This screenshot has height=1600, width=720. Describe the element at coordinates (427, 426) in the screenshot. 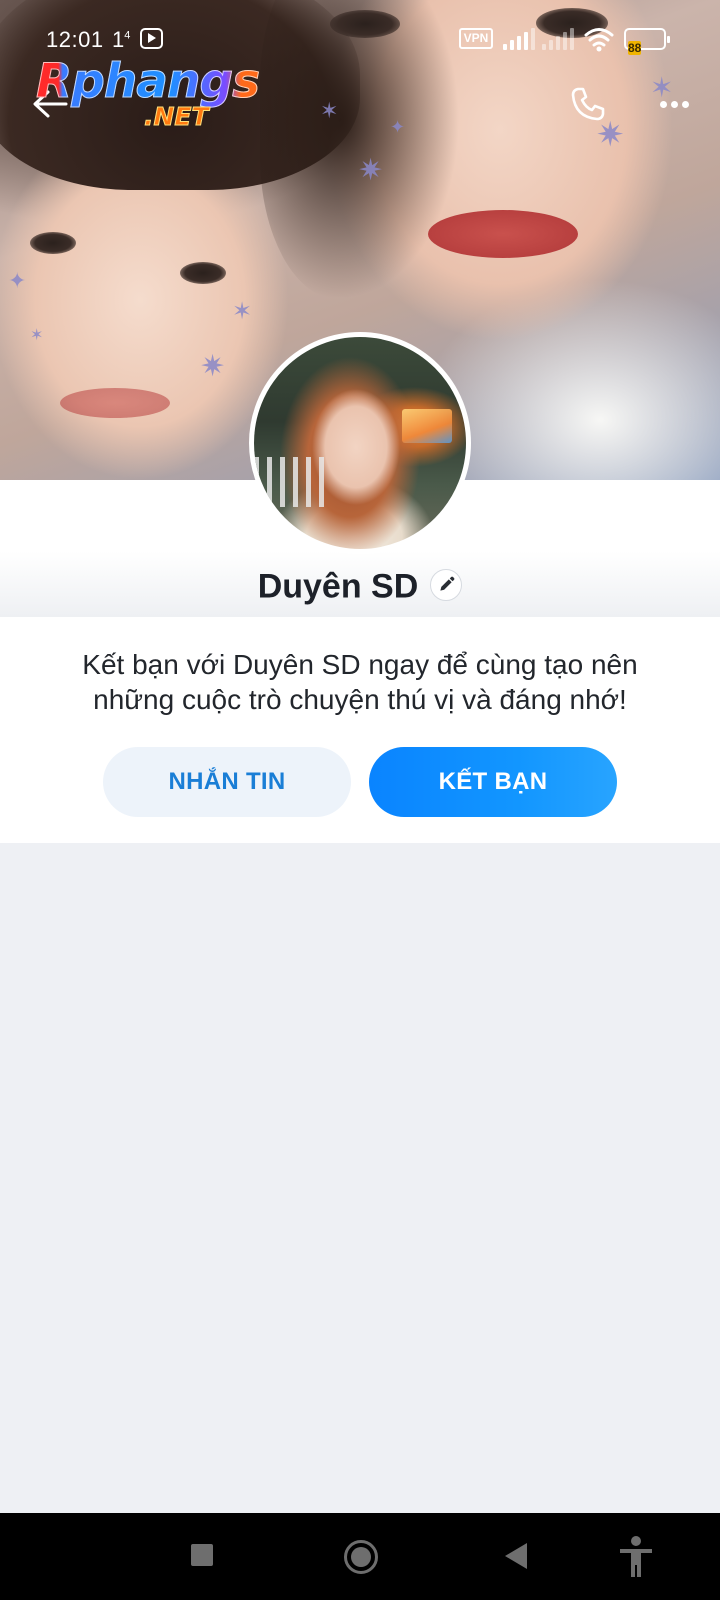

I see `avatar-background-sign` at that location.